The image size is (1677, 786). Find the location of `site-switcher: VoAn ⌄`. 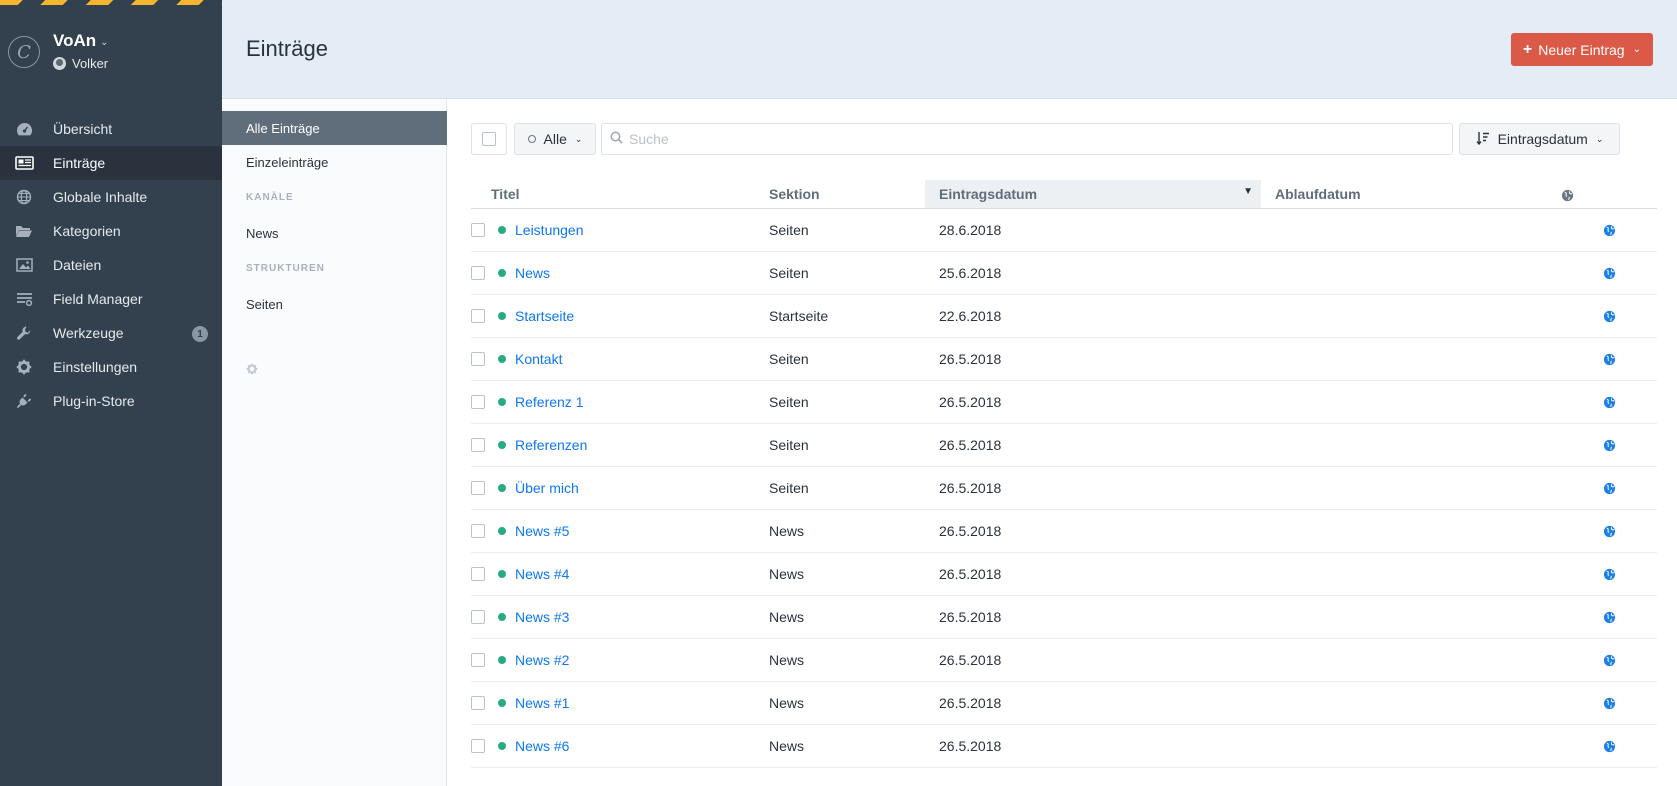

site-switcher: VoAn ⌄ is located at coordinates (81, 41).